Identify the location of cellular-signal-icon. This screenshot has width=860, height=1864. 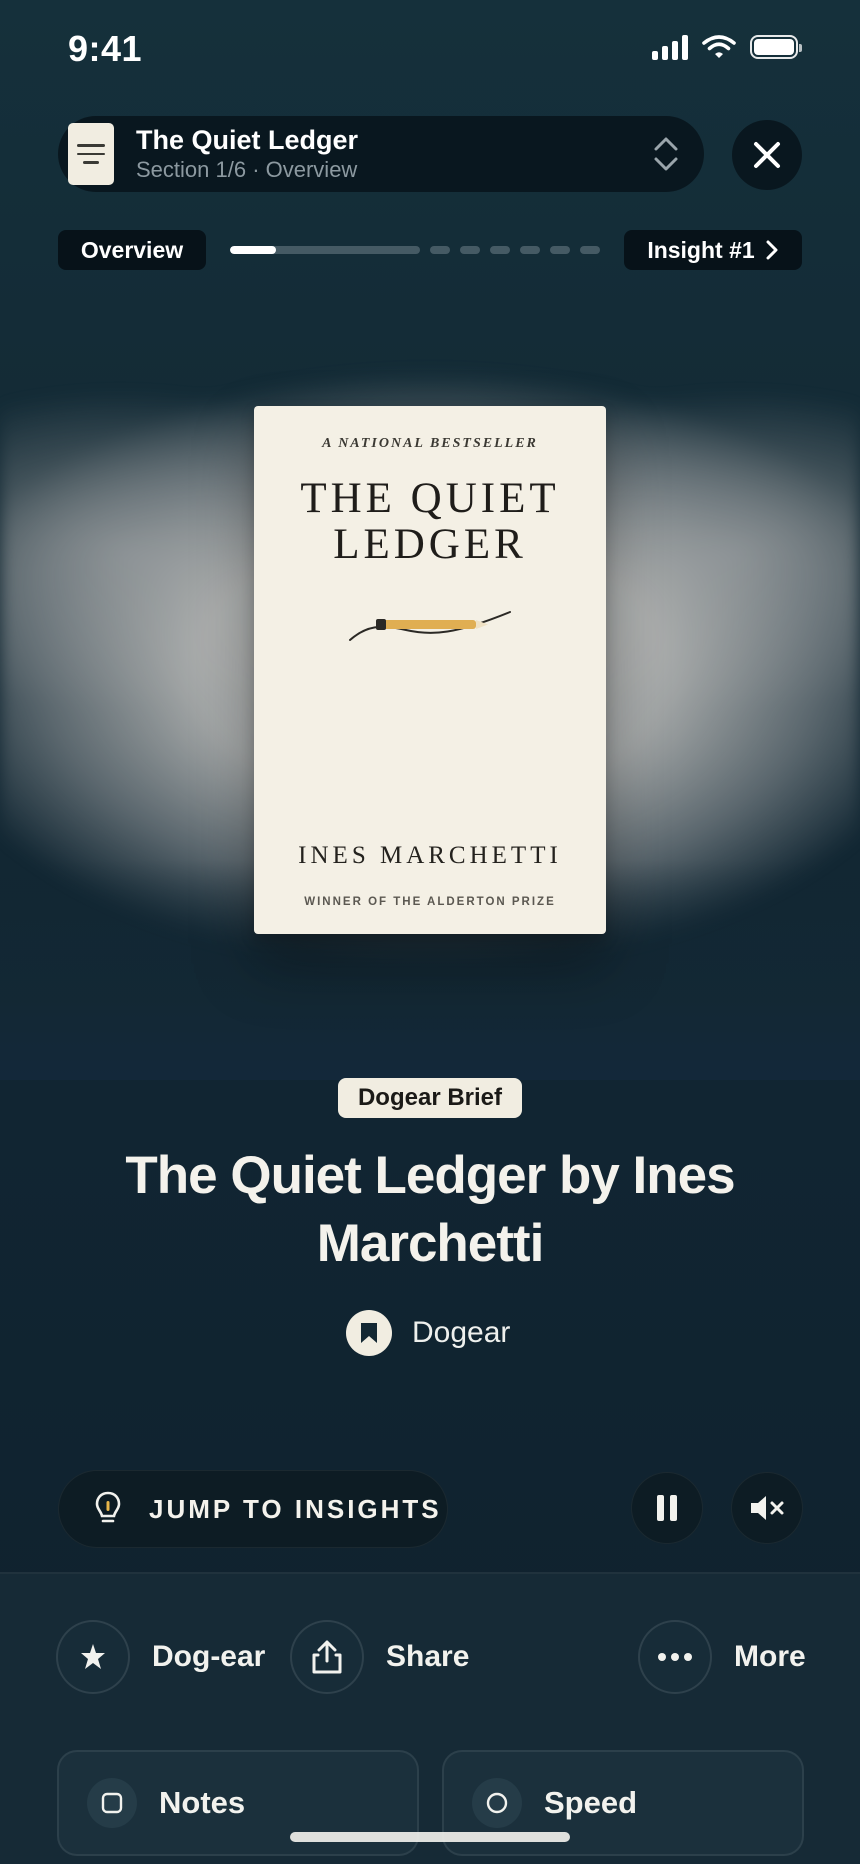
(670, 47).